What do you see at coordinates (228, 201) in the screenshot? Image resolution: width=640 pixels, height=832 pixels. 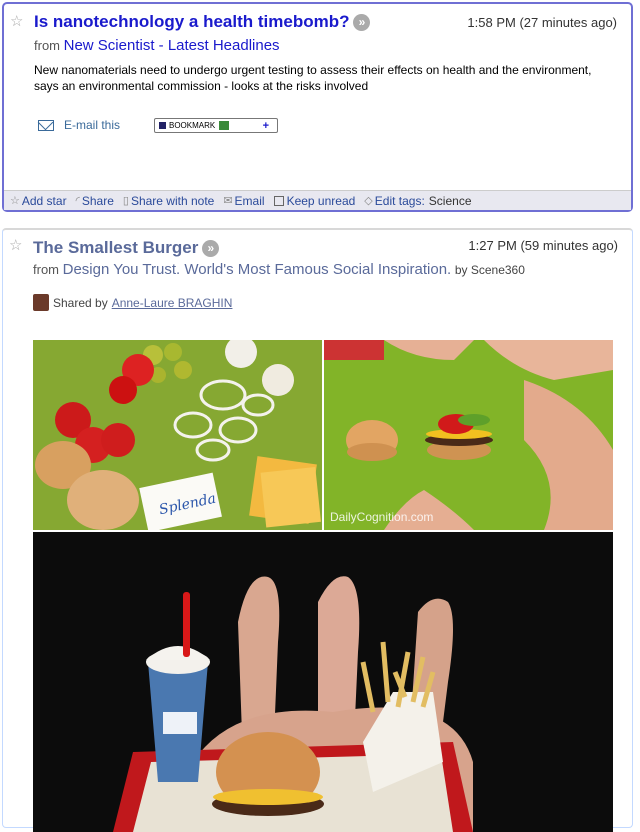 I see `envelope-icon: ✉` at bounding box center [228, 201].